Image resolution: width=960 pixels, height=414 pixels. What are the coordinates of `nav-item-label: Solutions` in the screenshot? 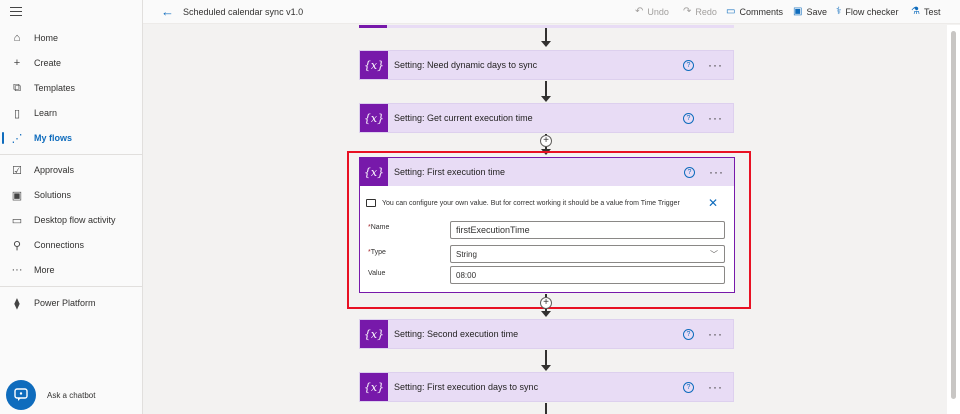 It's located at (53, 195).